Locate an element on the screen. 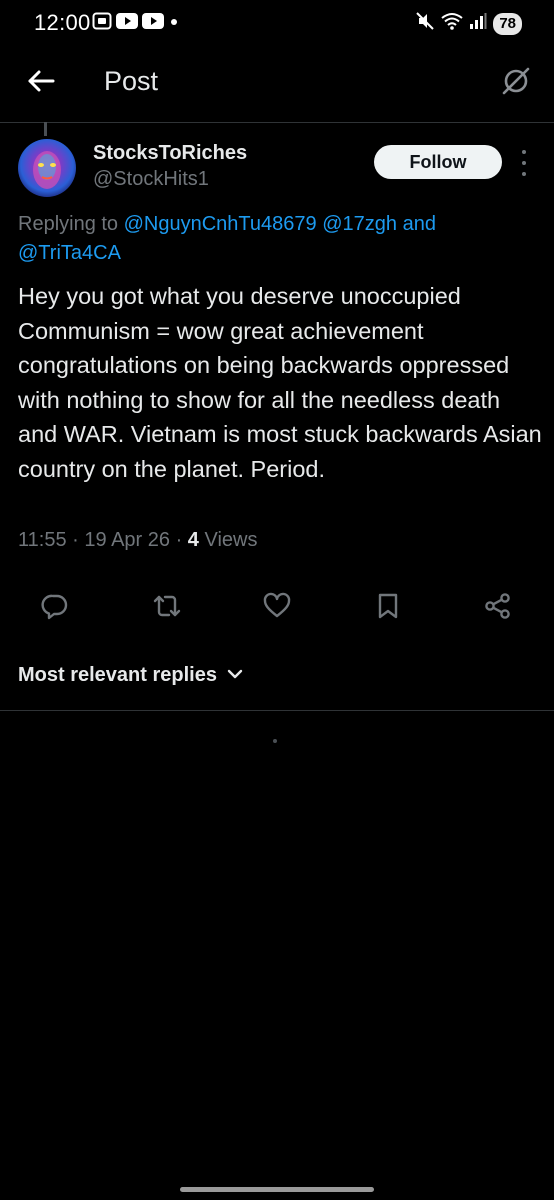  dot-icon is located at coordinates (174, 23).